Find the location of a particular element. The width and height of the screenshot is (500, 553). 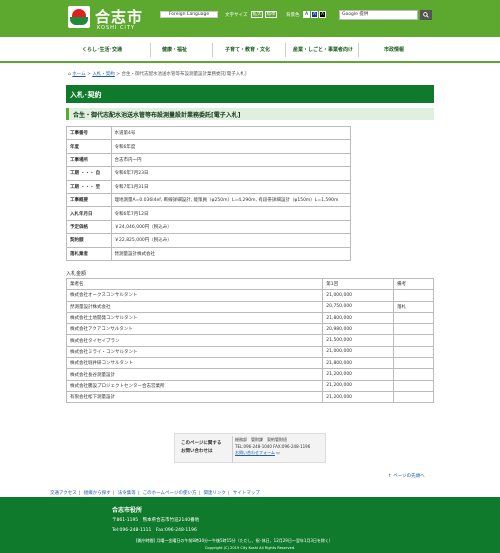

table-row: 琵測量設計株式会社 20,750,000 落札 is located at coordinates (249, 306).